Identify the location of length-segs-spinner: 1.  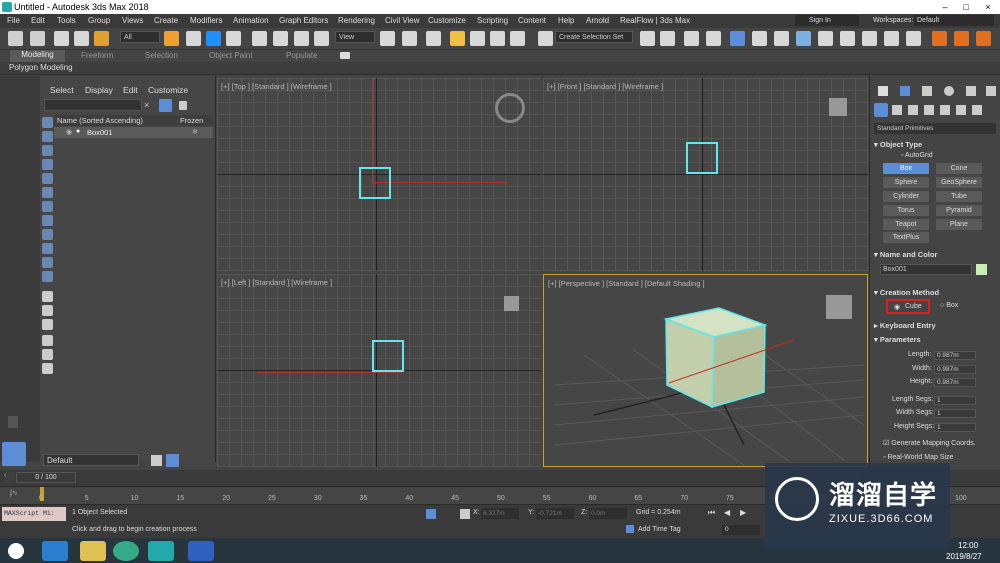
(955, 400).